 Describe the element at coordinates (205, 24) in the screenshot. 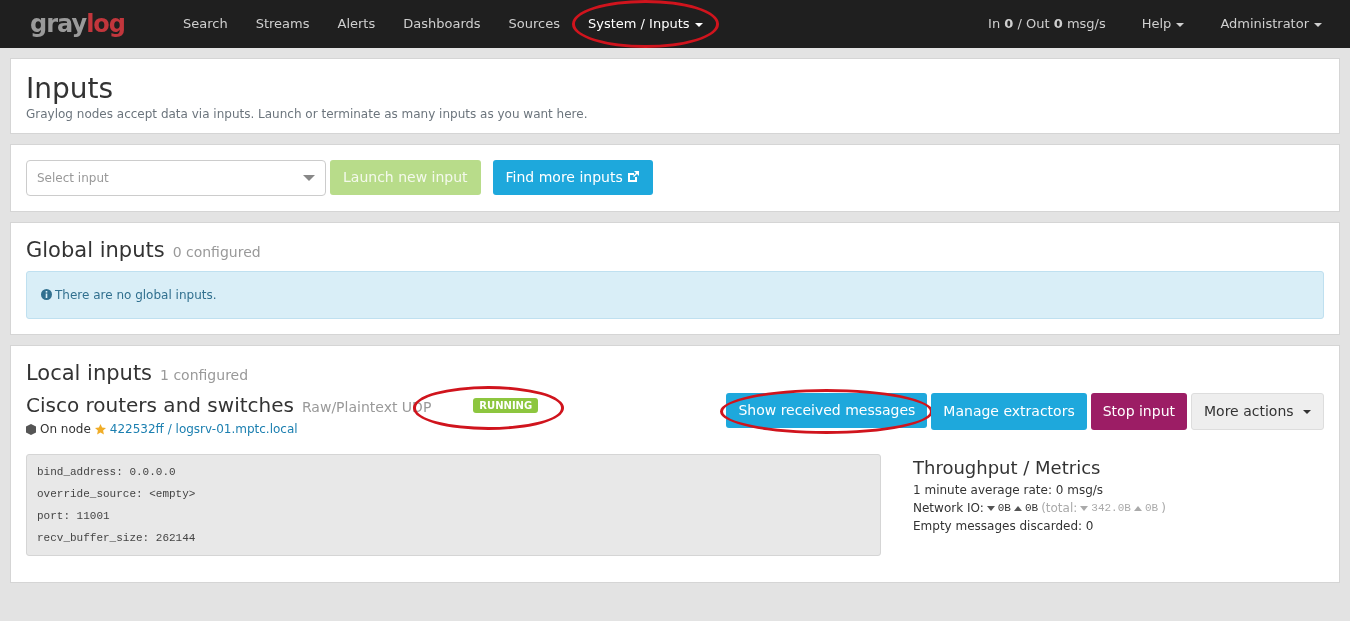

I see `nav-link: Search` at that location.